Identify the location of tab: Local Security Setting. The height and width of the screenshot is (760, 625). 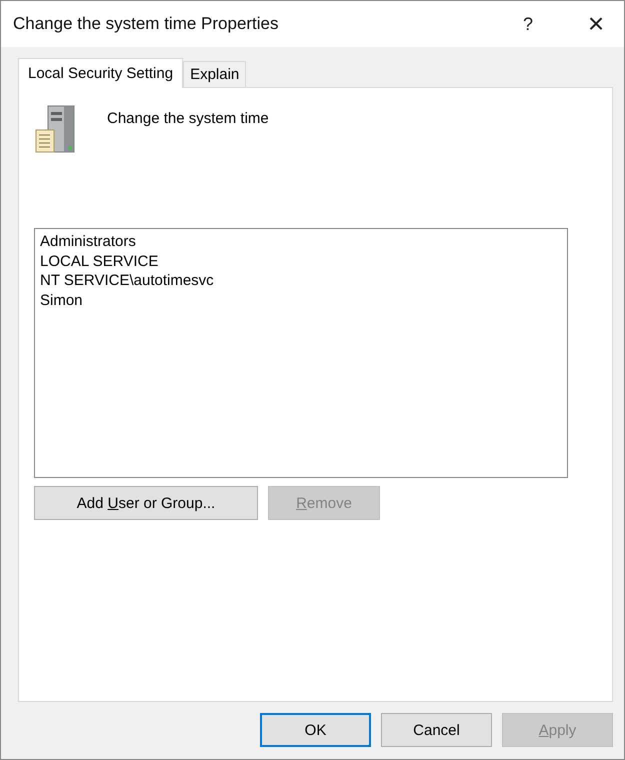
(101, 73).